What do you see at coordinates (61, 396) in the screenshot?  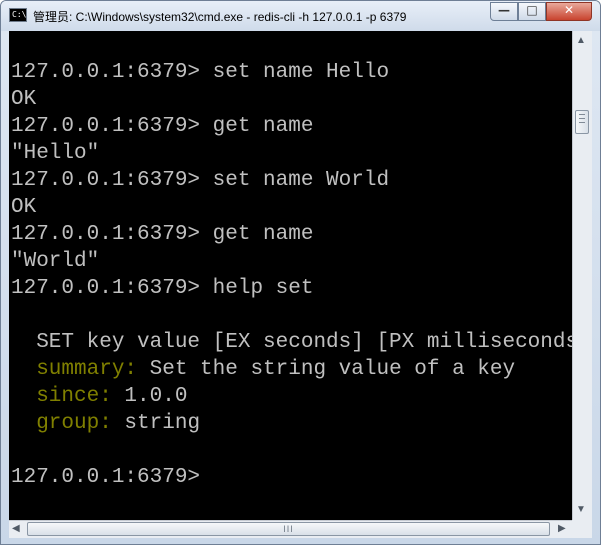 I see `help-since-label: since:` at bounding box center [61, 396].